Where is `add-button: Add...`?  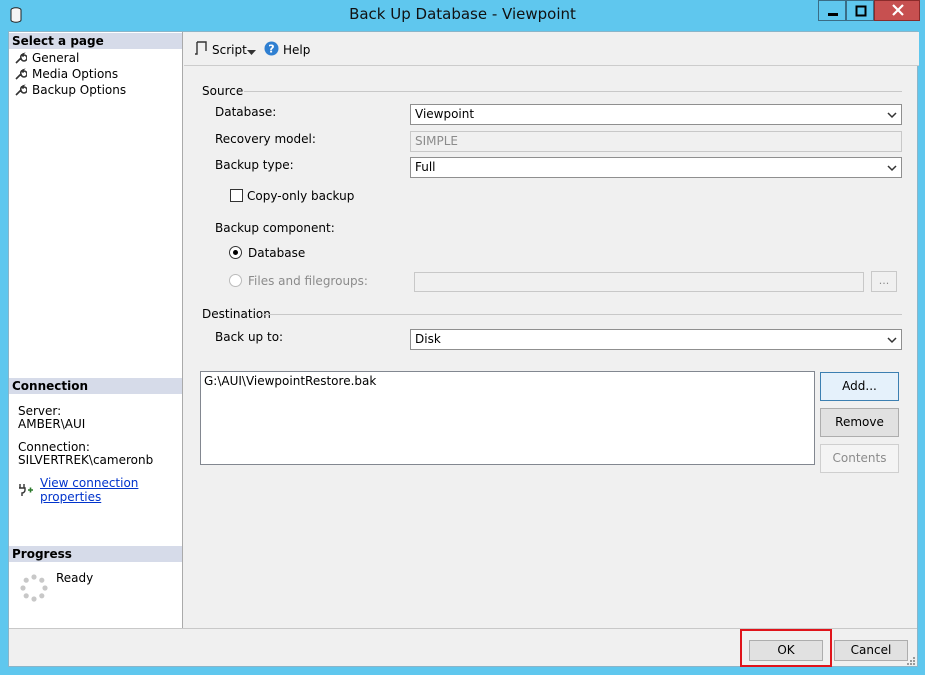
add-button: Add... is located at coordinates (859, 386).